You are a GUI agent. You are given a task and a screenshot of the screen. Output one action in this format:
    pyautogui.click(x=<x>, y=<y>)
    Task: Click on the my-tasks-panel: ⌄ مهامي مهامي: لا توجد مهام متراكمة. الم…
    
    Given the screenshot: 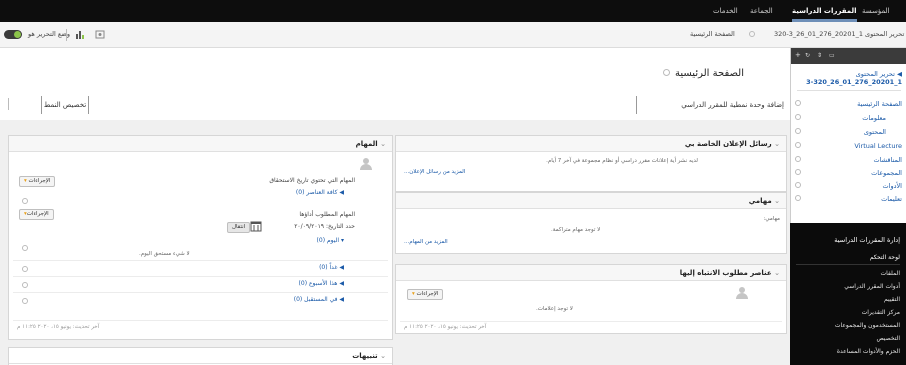 What is the action you would take?
    pyautogui.click(x=591, y=223)
    